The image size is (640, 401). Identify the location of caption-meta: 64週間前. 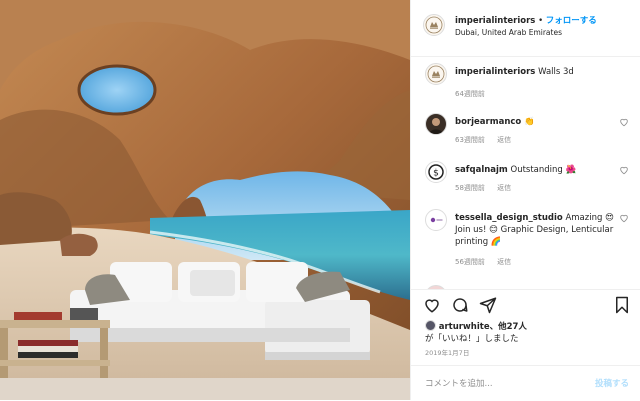
(475, 94).